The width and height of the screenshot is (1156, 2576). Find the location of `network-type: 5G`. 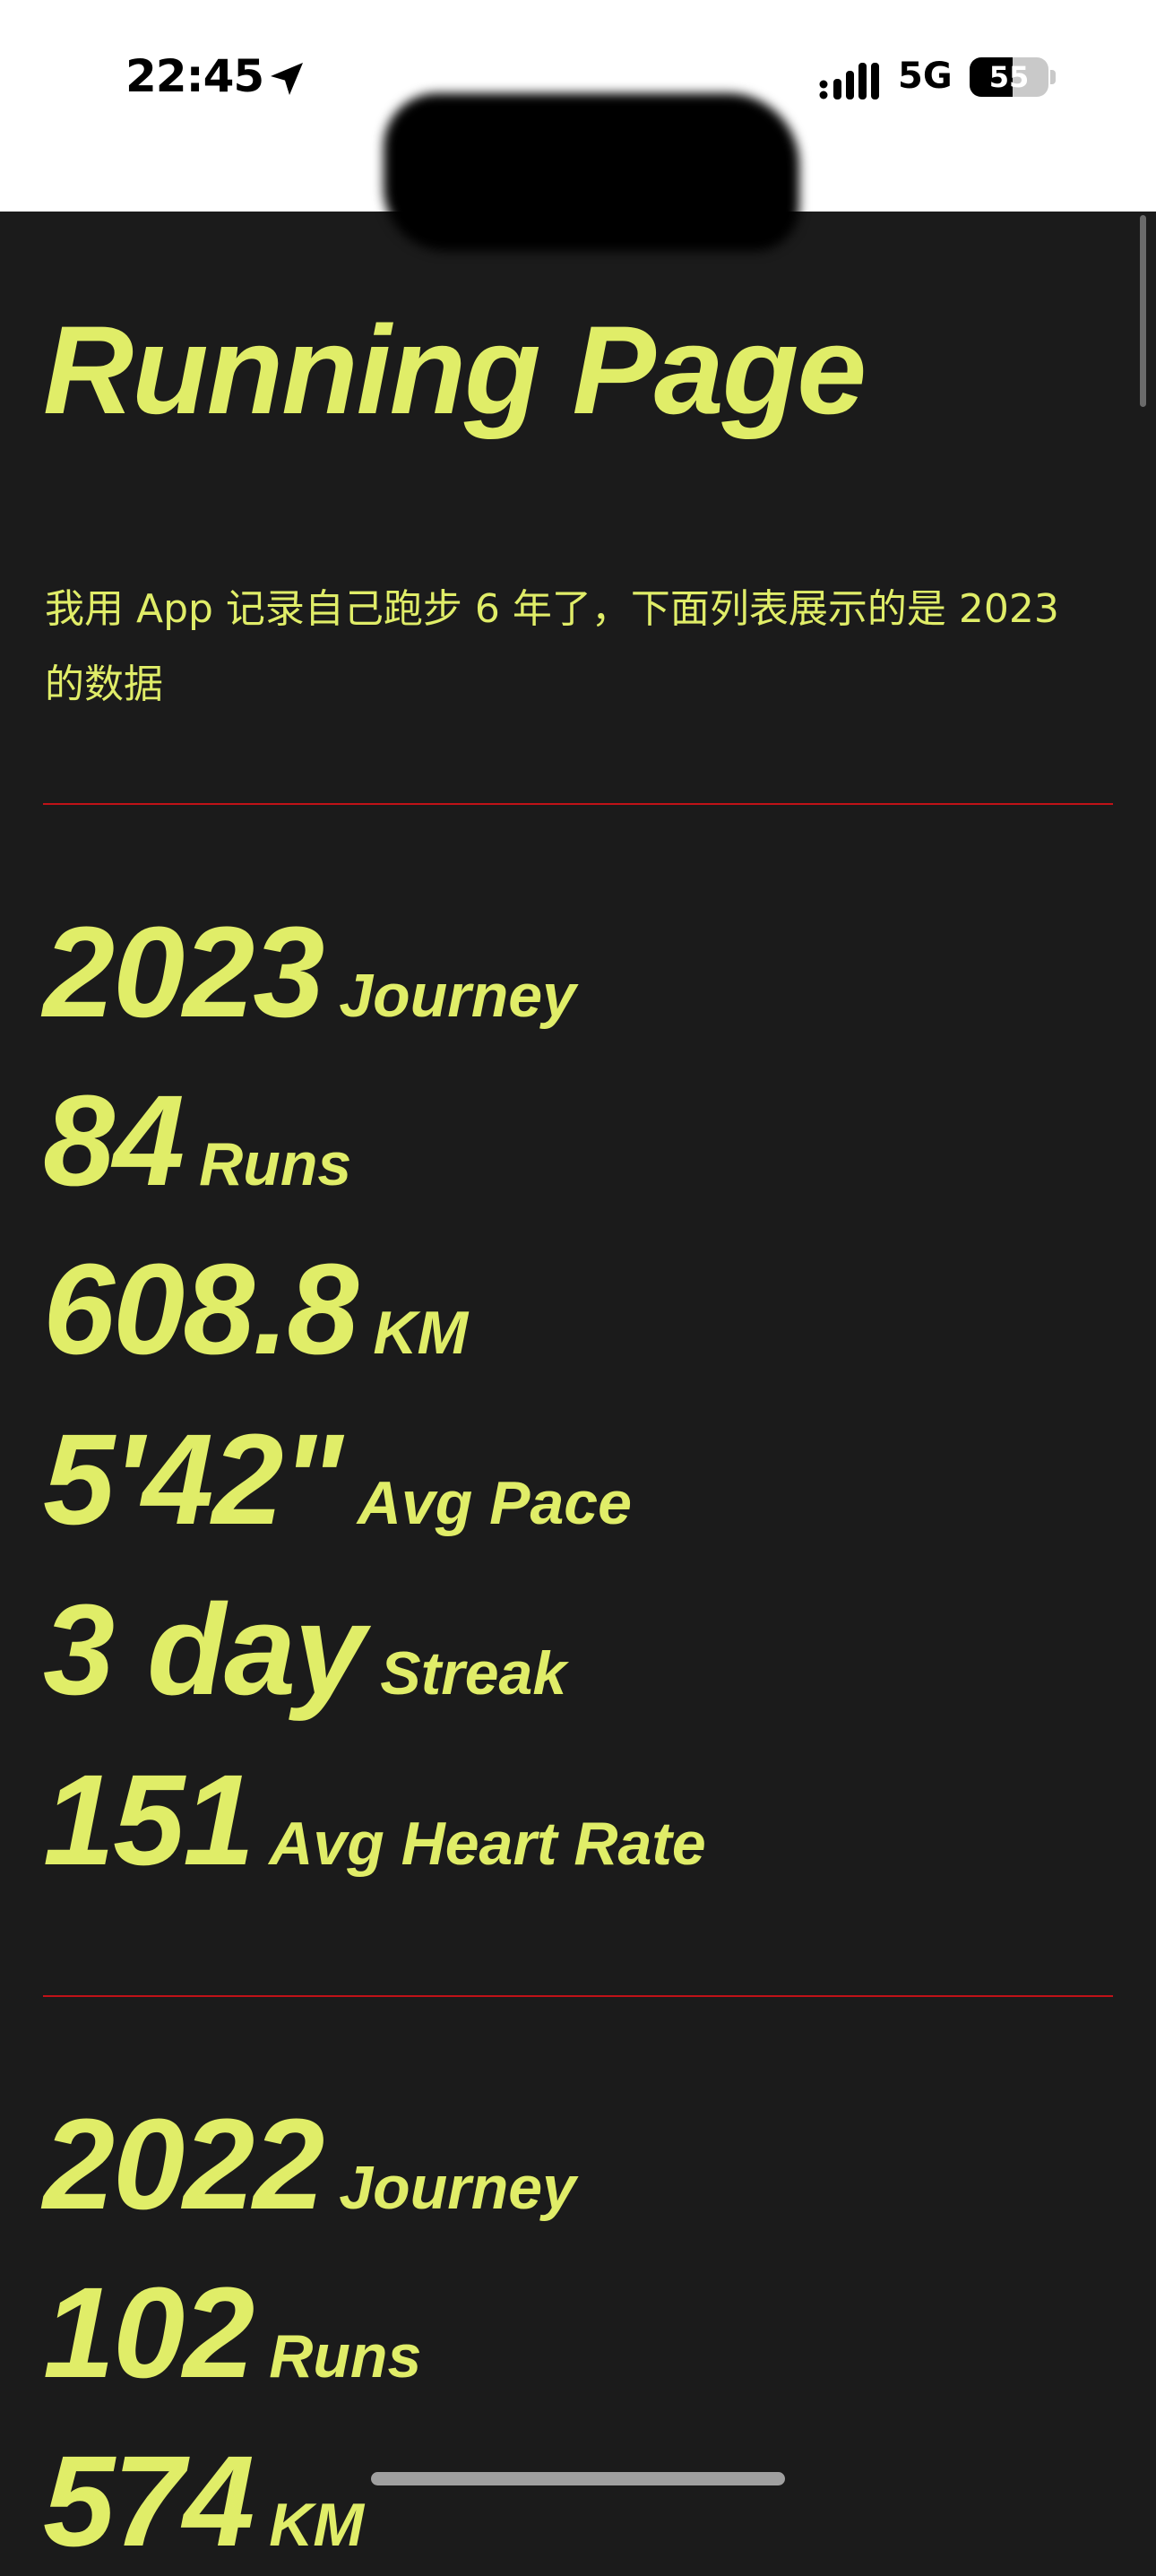

network-type: 5G is located at coordinates (925, 76).